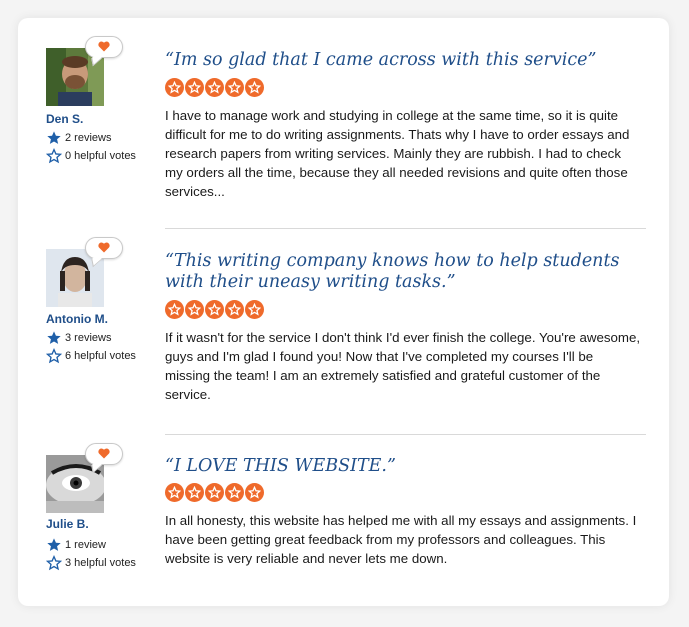 The image size is (689, 627). Describe the element at coordinates (78, 338) in the screenshot. I see `reviews-count: 3 reviews` at that location.